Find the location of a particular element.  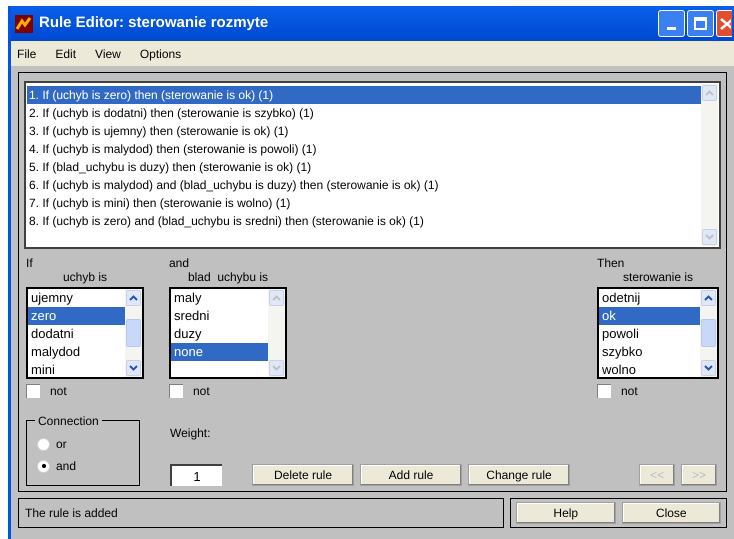

membership-listbox: maly sredni duzy none is located at coordinates (228, 333).